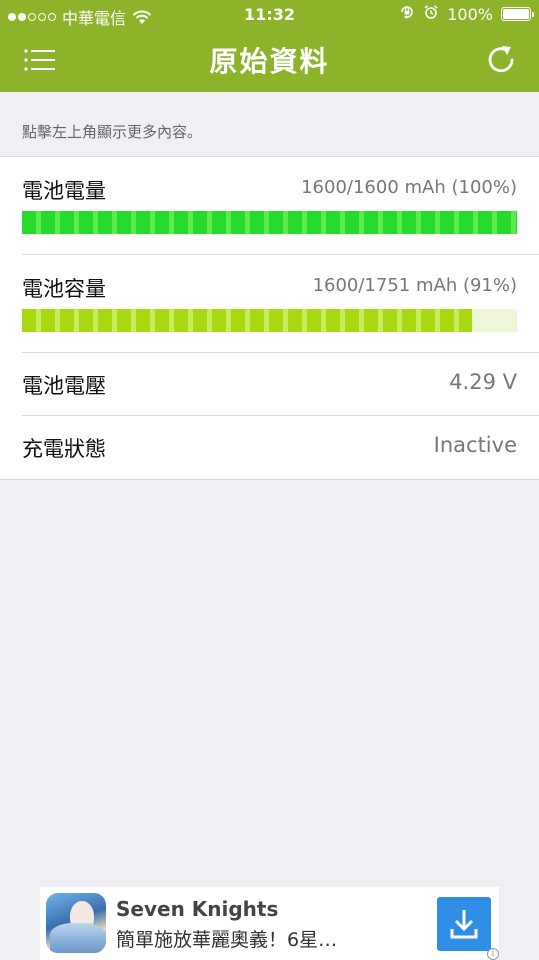 This screenshot has width=539, height=960. What do you see at coordinates (269, 15) in the screenshot?
I see `status-bar: 中華電信 11:32 100%` at bounding box center [269, 15].